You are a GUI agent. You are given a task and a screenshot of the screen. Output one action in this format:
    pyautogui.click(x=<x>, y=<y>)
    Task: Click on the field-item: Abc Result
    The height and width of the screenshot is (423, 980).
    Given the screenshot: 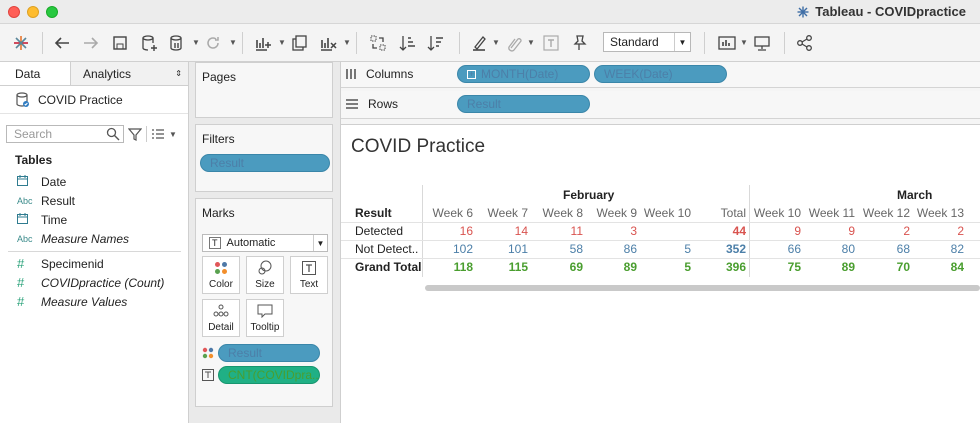 What is the action you would take?
    pyautogui.click(x=94, y=200)
    